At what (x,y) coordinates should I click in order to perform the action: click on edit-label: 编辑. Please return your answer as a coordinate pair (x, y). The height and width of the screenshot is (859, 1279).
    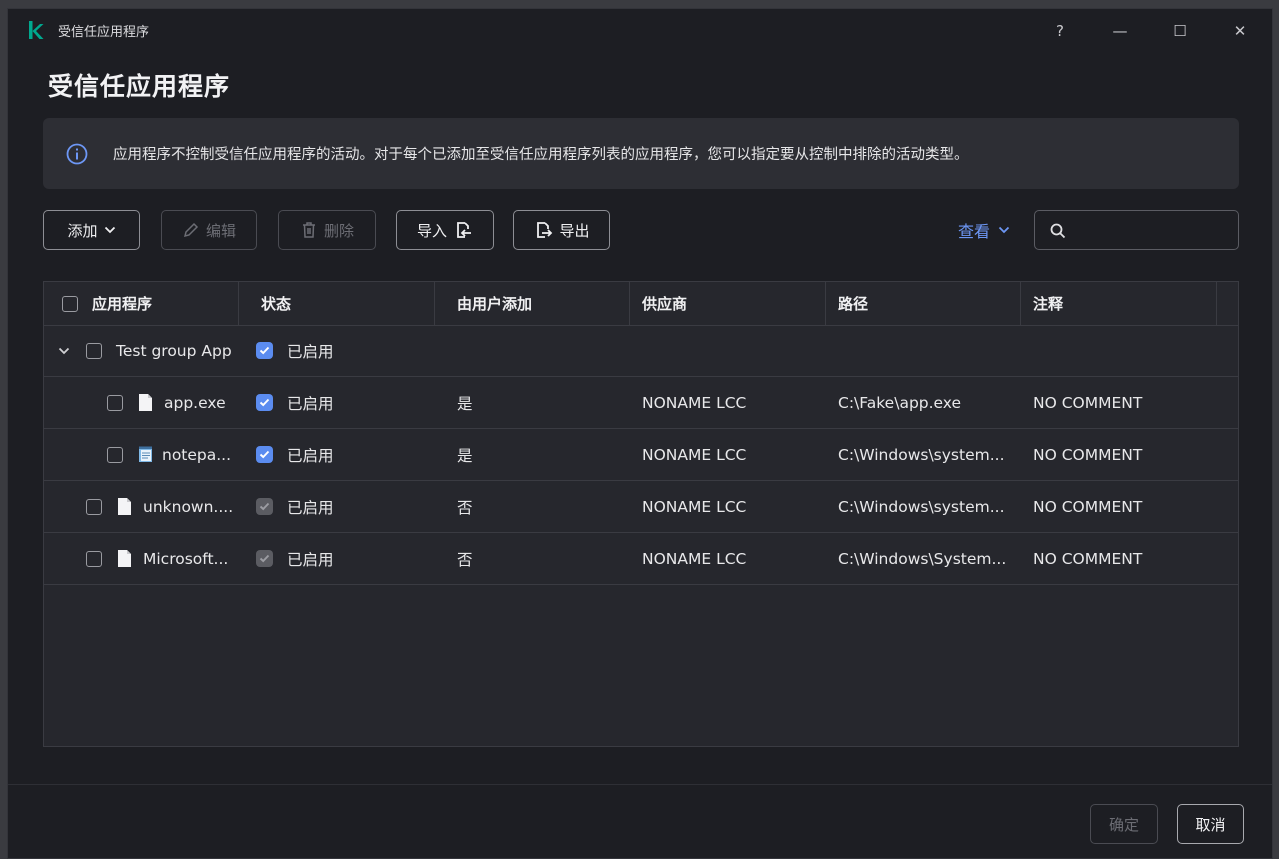
    Looking at the image, I should click on (220, 230).